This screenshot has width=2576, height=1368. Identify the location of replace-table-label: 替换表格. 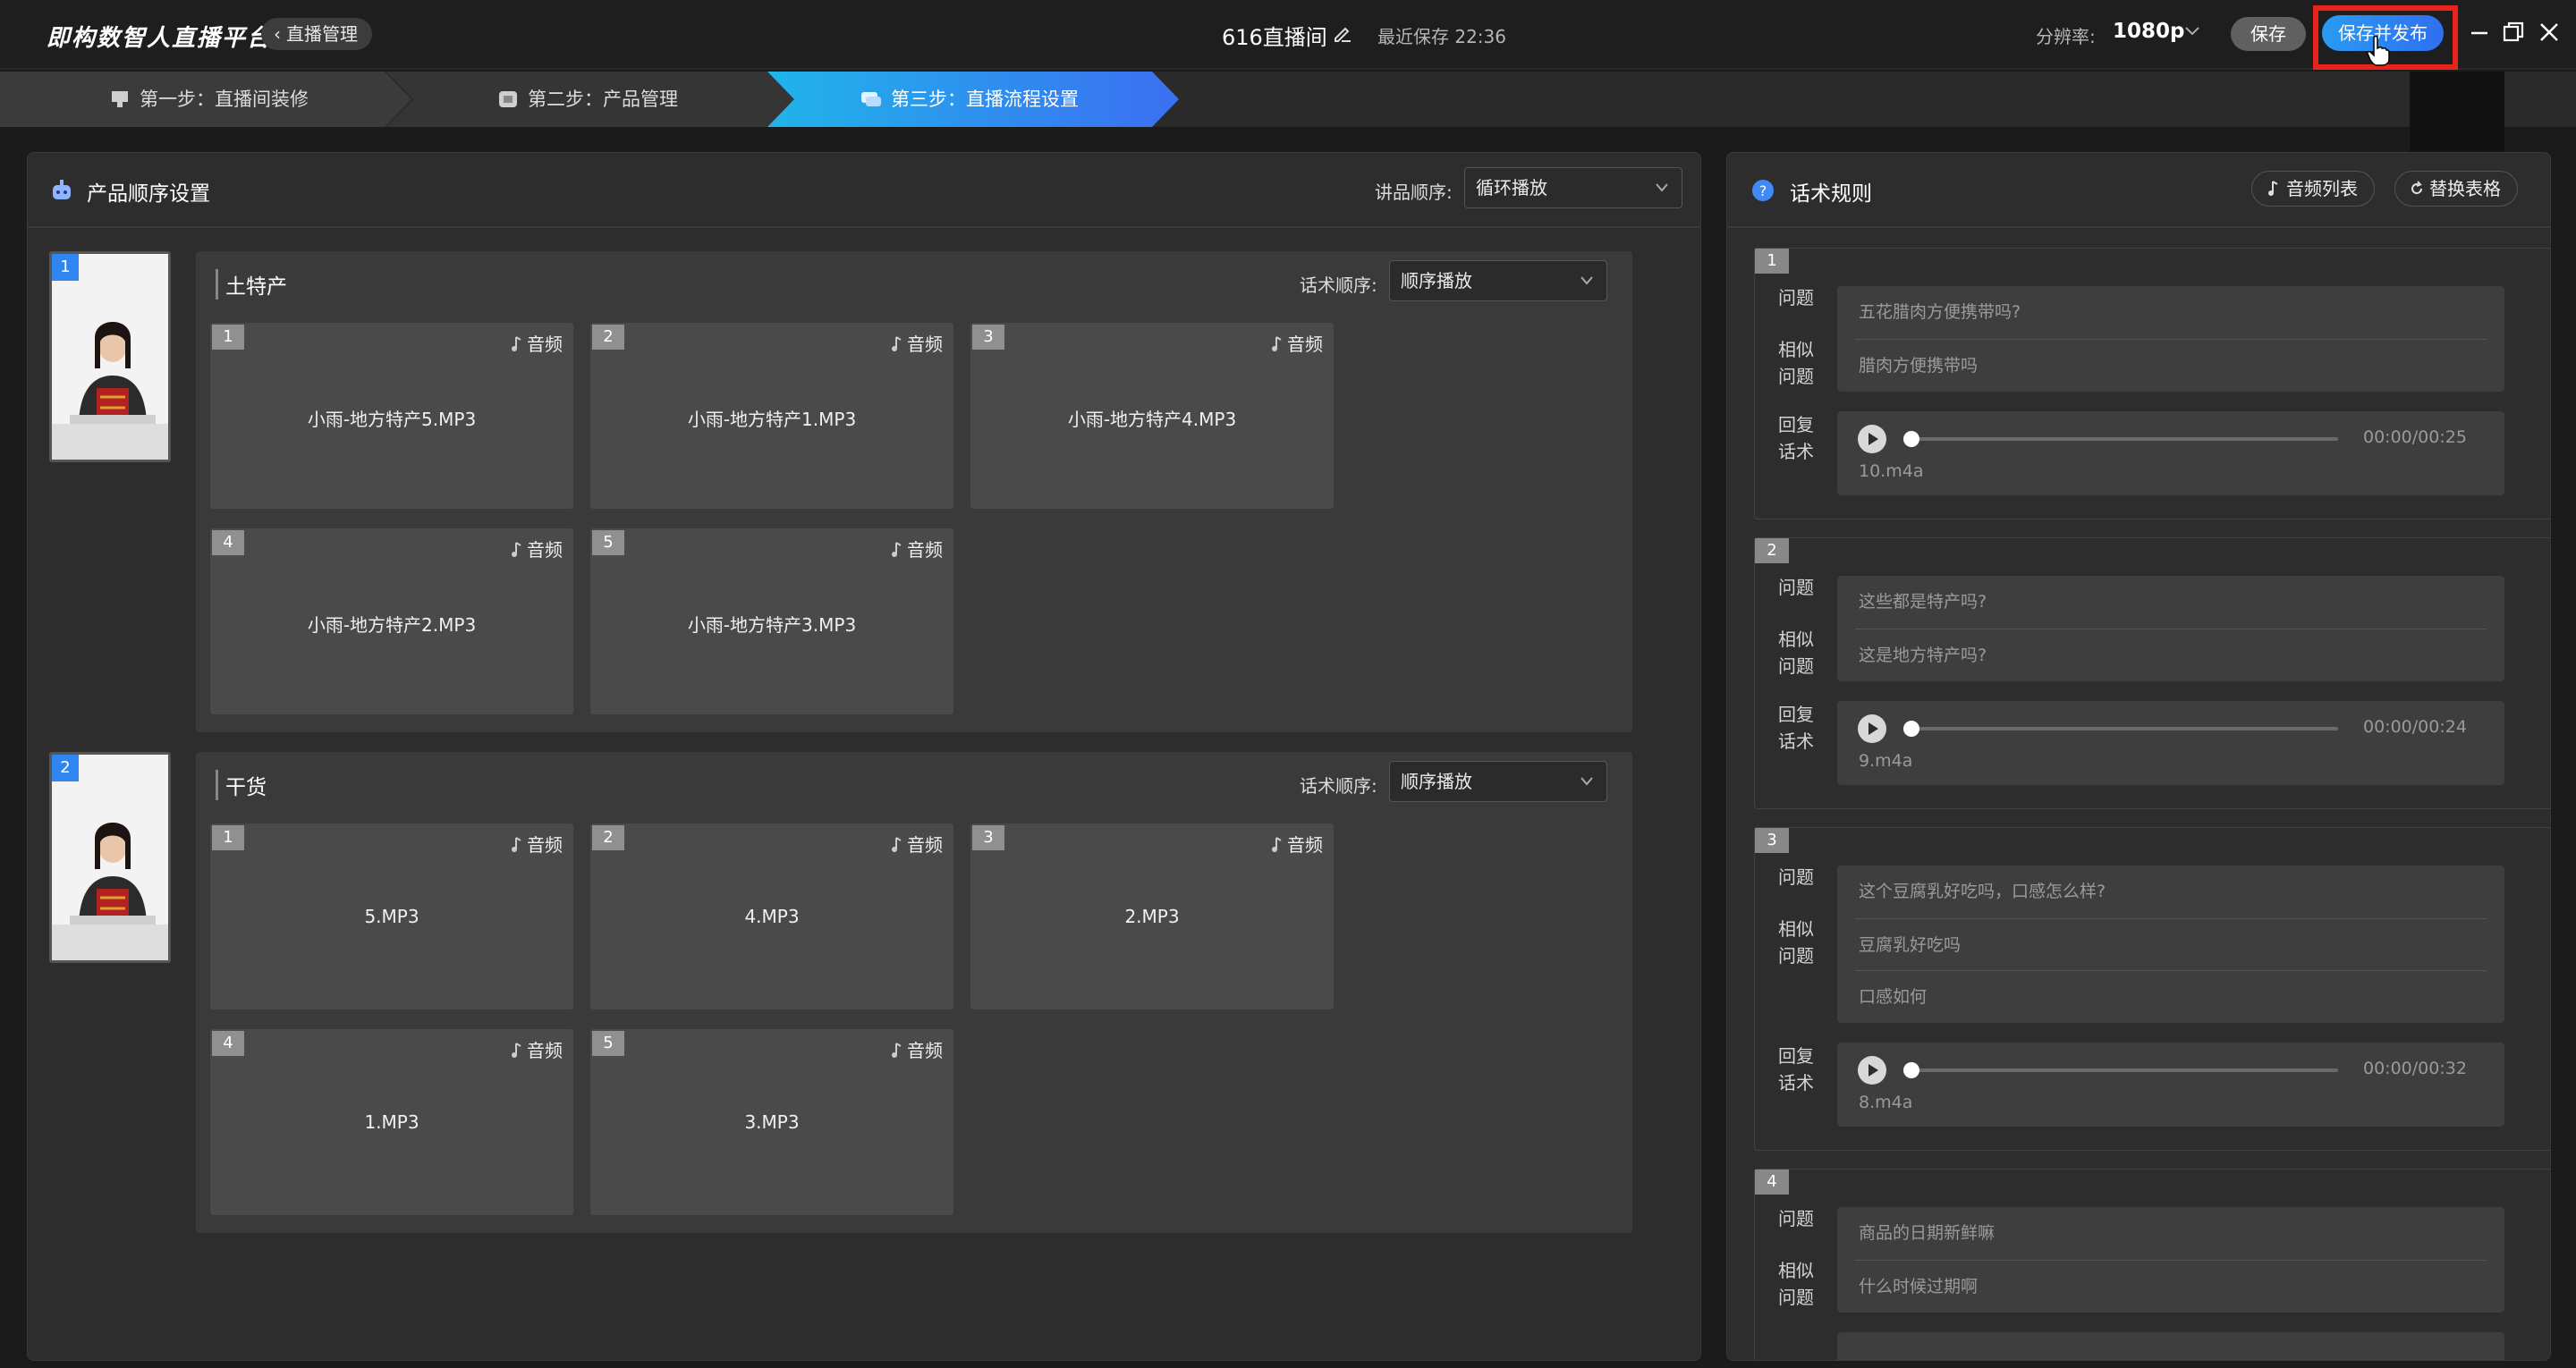
(2465, 188).